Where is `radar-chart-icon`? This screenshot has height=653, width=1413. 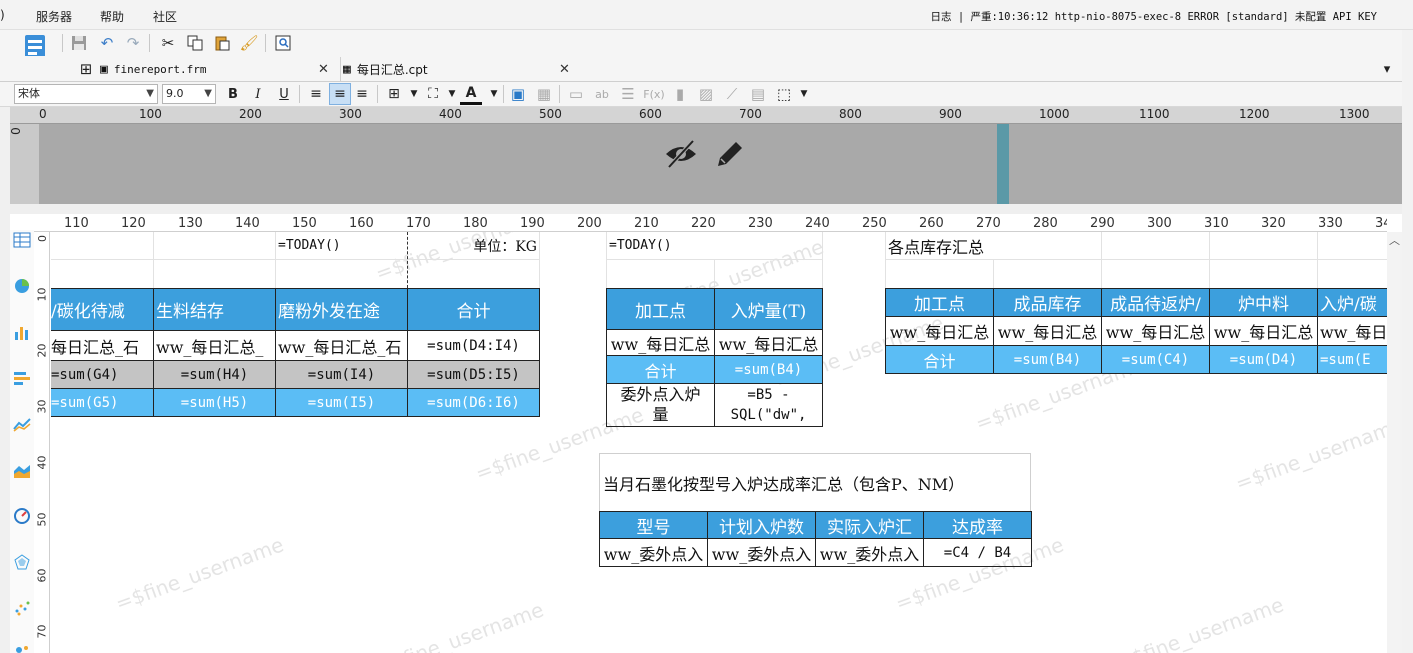 radar-chart-icon is located at coordinates (22, 562).